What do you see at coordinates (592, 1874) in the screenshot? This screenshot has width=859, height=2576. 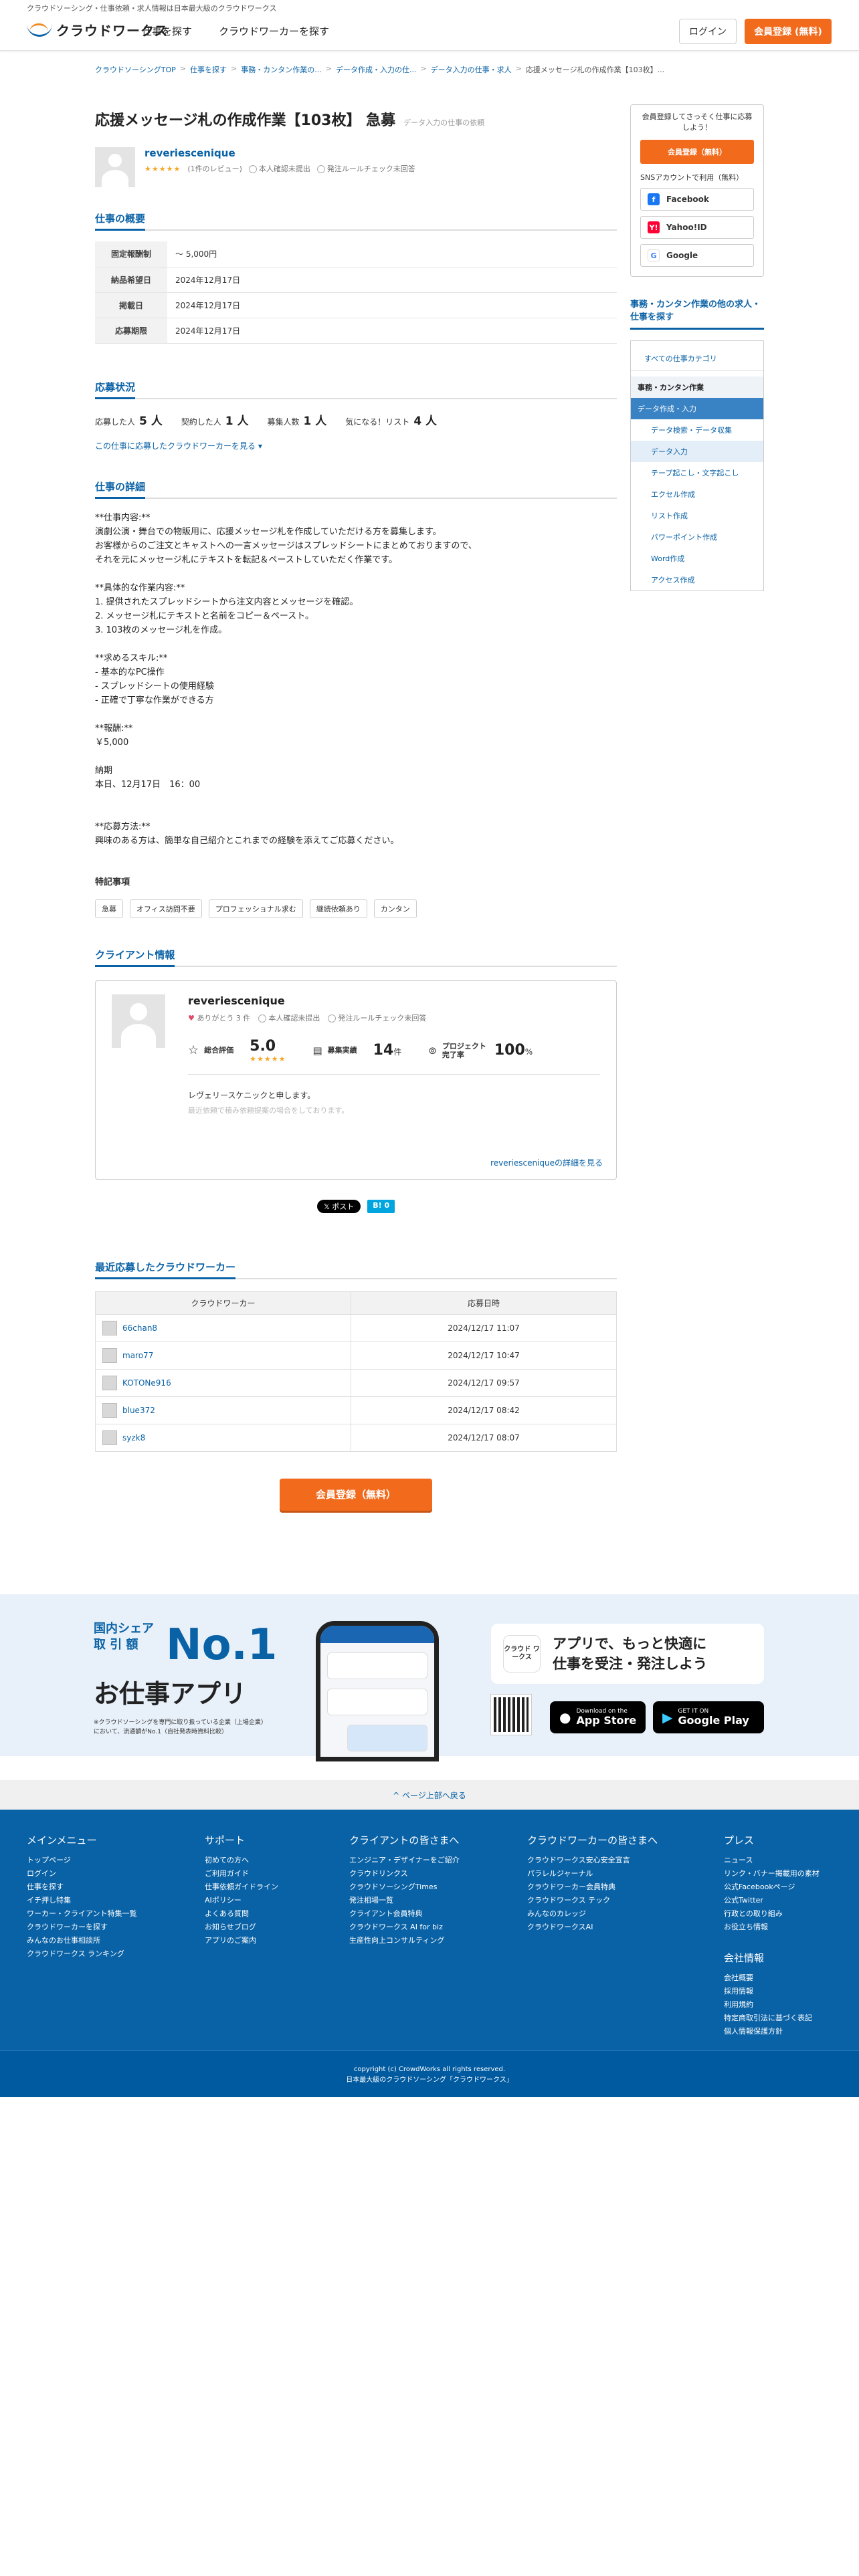 I see `footer-link: パラレルジャーナル` at bounding box center [592, 1874].